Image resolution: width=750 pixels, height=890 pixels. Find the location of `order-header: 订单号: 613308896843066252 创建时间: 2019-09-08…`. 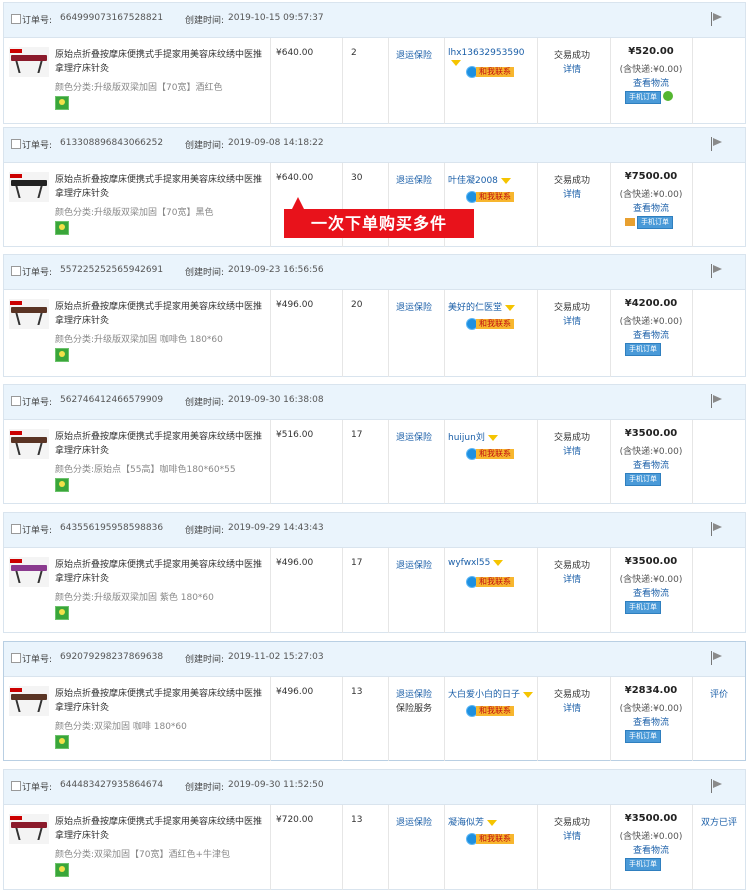

order-header: 订单号: 613308896843066252 创建时间: 2019-09-08… is located at coordinates (374, 145).